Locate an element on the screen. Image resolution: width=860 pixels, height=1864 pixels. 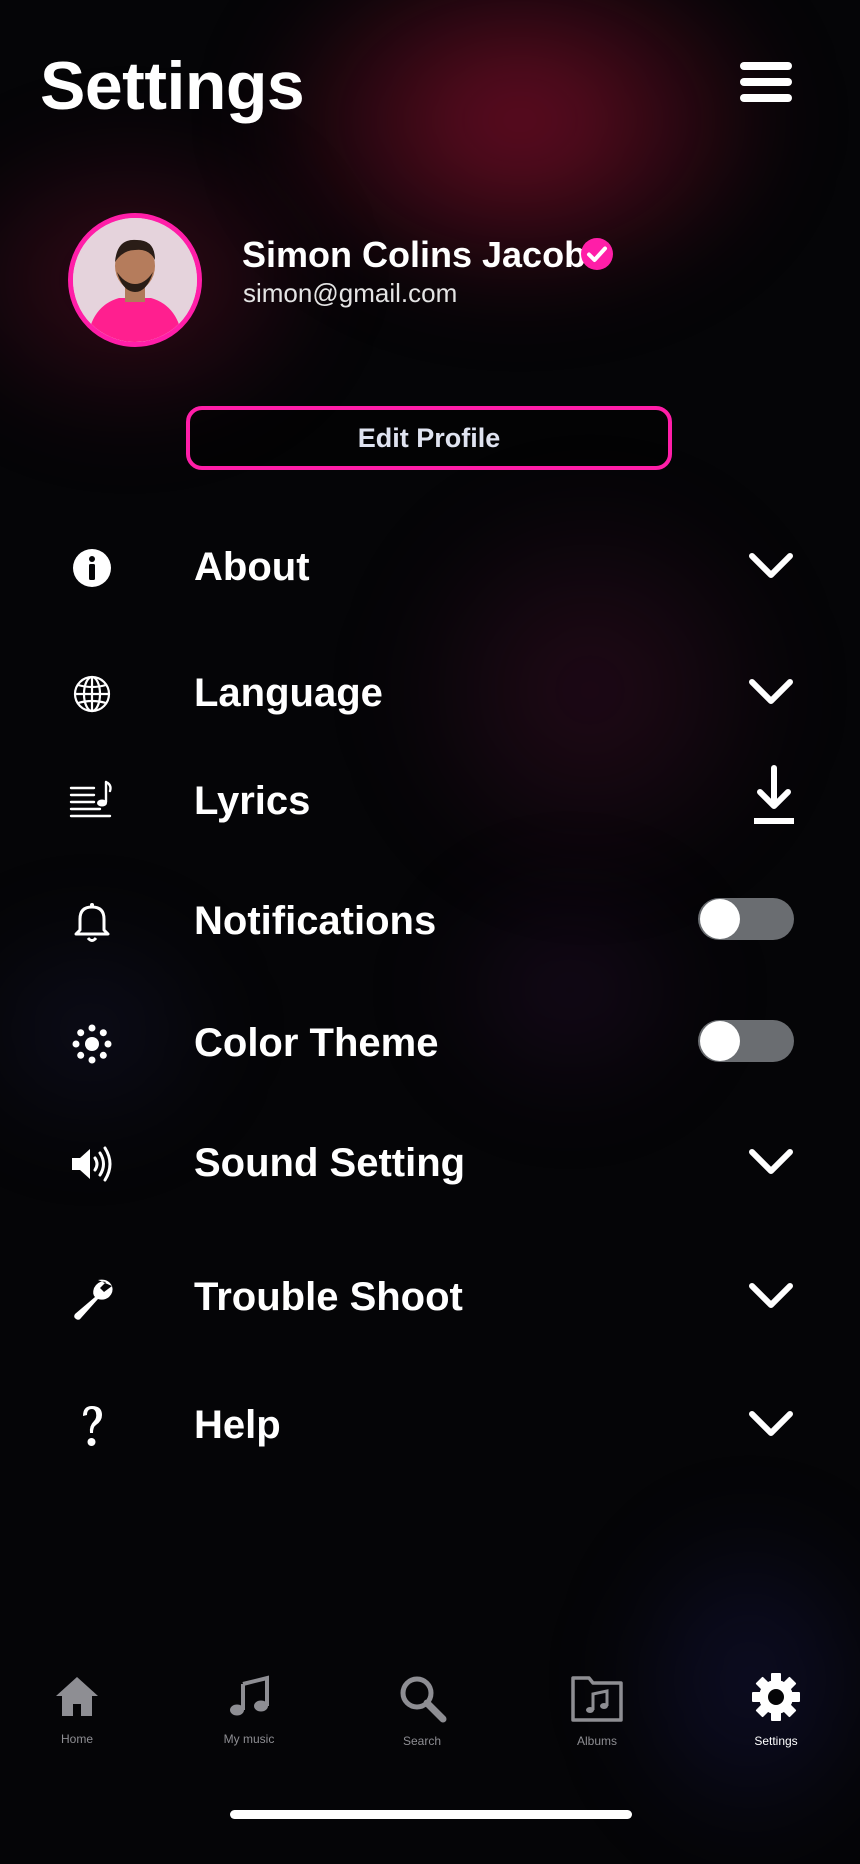
setting-label-trouble-shoot: Trouble Shoot is located at coordinates (328, 1297).